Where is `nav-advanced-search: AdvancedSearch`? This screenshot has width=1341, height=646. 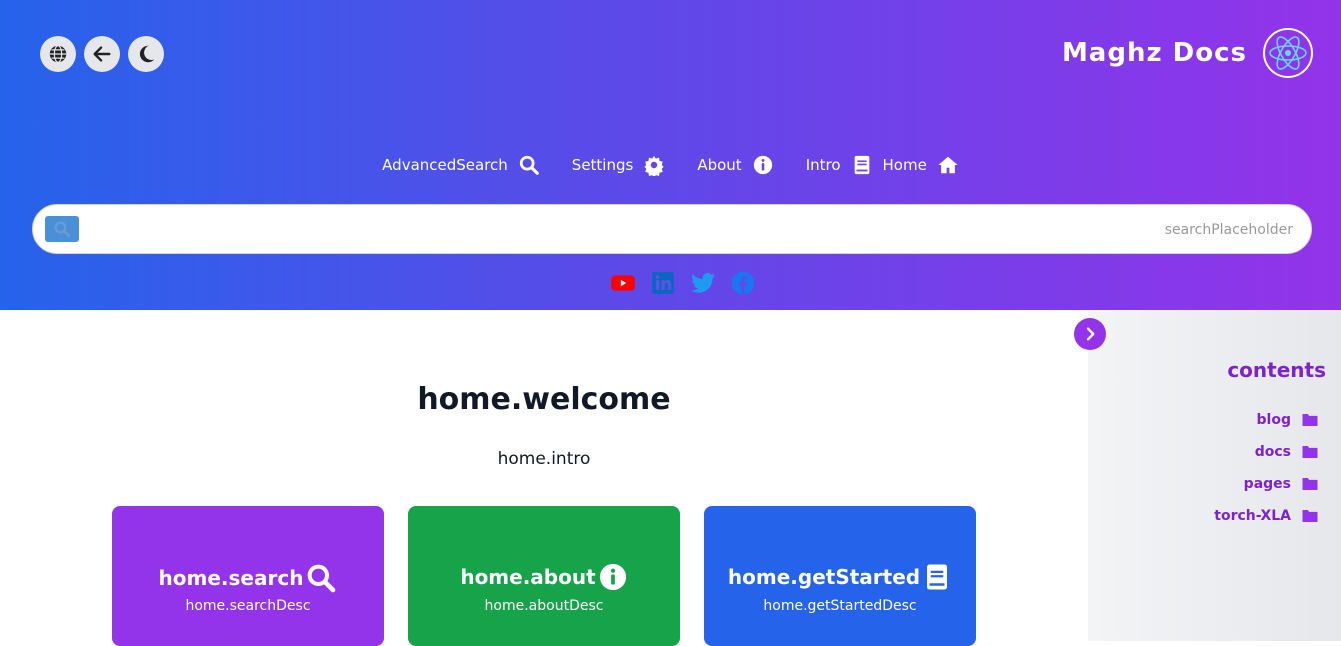
nav-advanced-search: AdvancedSearch is located at coordinates (461, 165).